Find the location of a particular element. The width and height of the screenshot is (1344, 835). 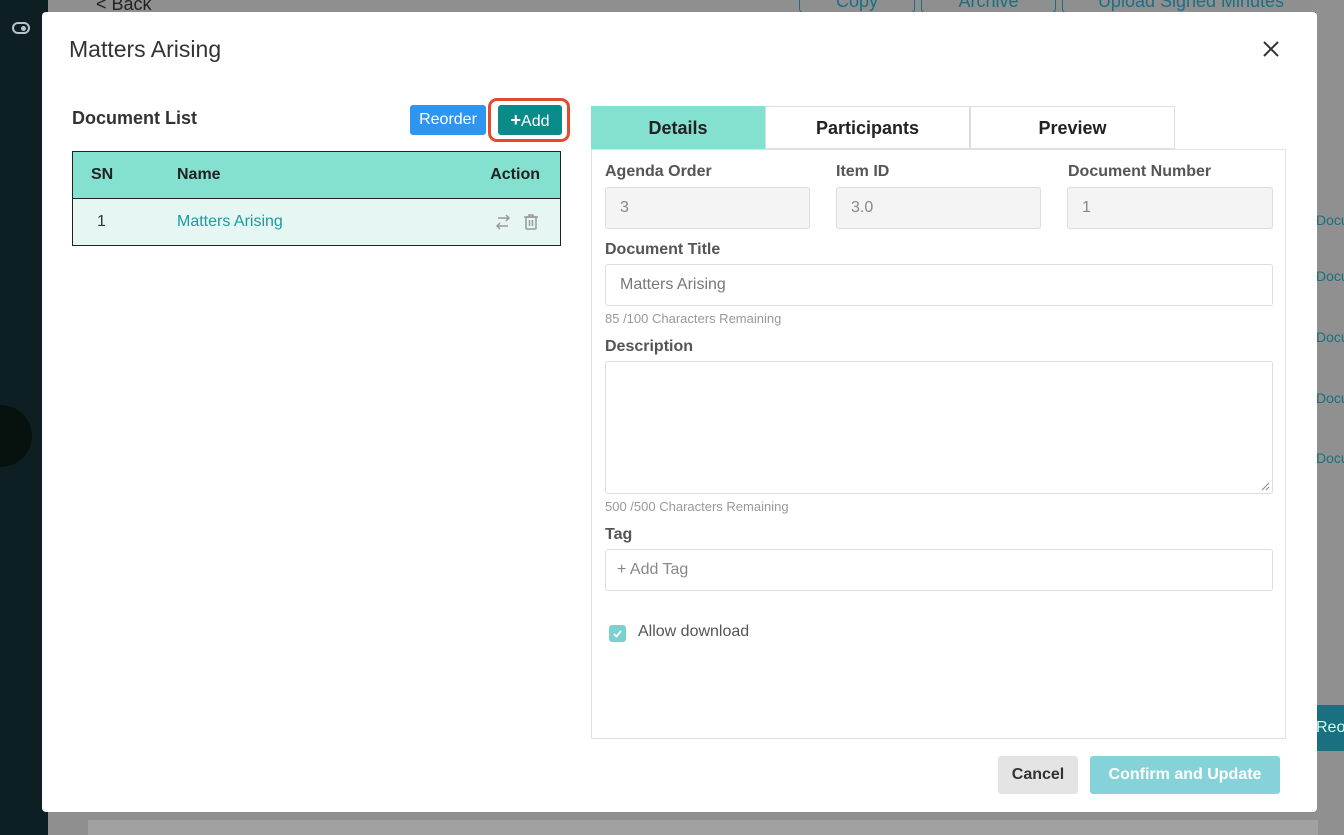

column-header-name: Name is located at coordinates (308, 175).